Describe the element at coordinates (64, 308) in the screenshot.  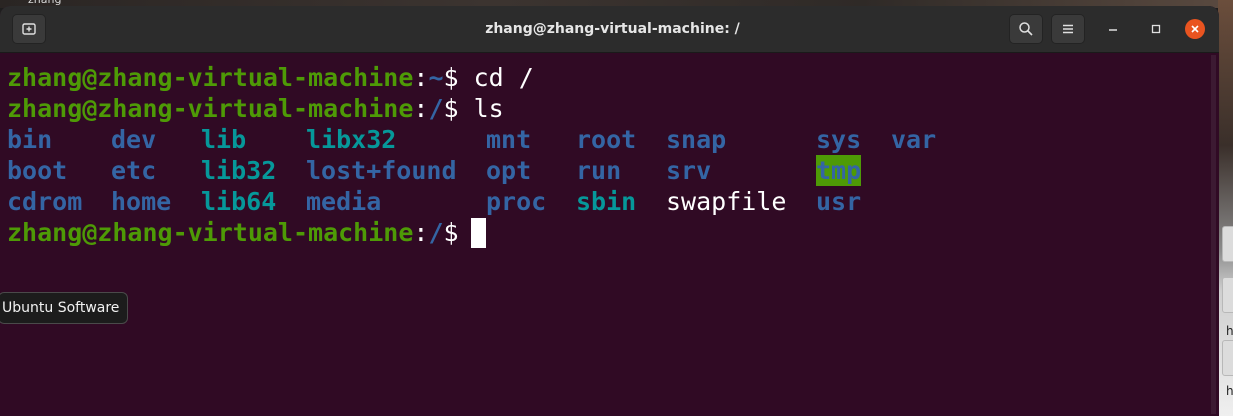
I see `tooltip: Ubuntu Software` at that location.